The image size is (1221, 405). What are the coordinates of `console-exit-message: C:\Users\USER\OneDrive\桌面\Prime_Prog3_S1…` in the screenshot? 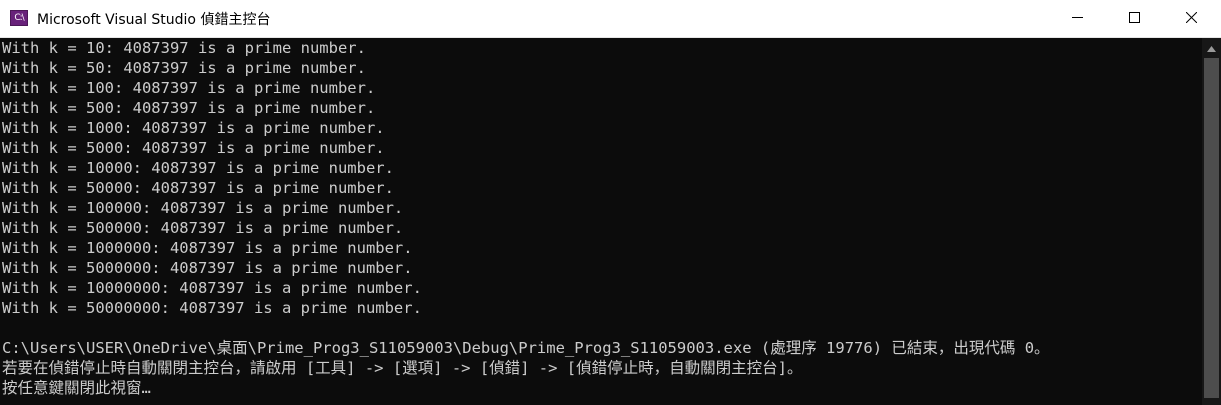 It's located at (526, 348).